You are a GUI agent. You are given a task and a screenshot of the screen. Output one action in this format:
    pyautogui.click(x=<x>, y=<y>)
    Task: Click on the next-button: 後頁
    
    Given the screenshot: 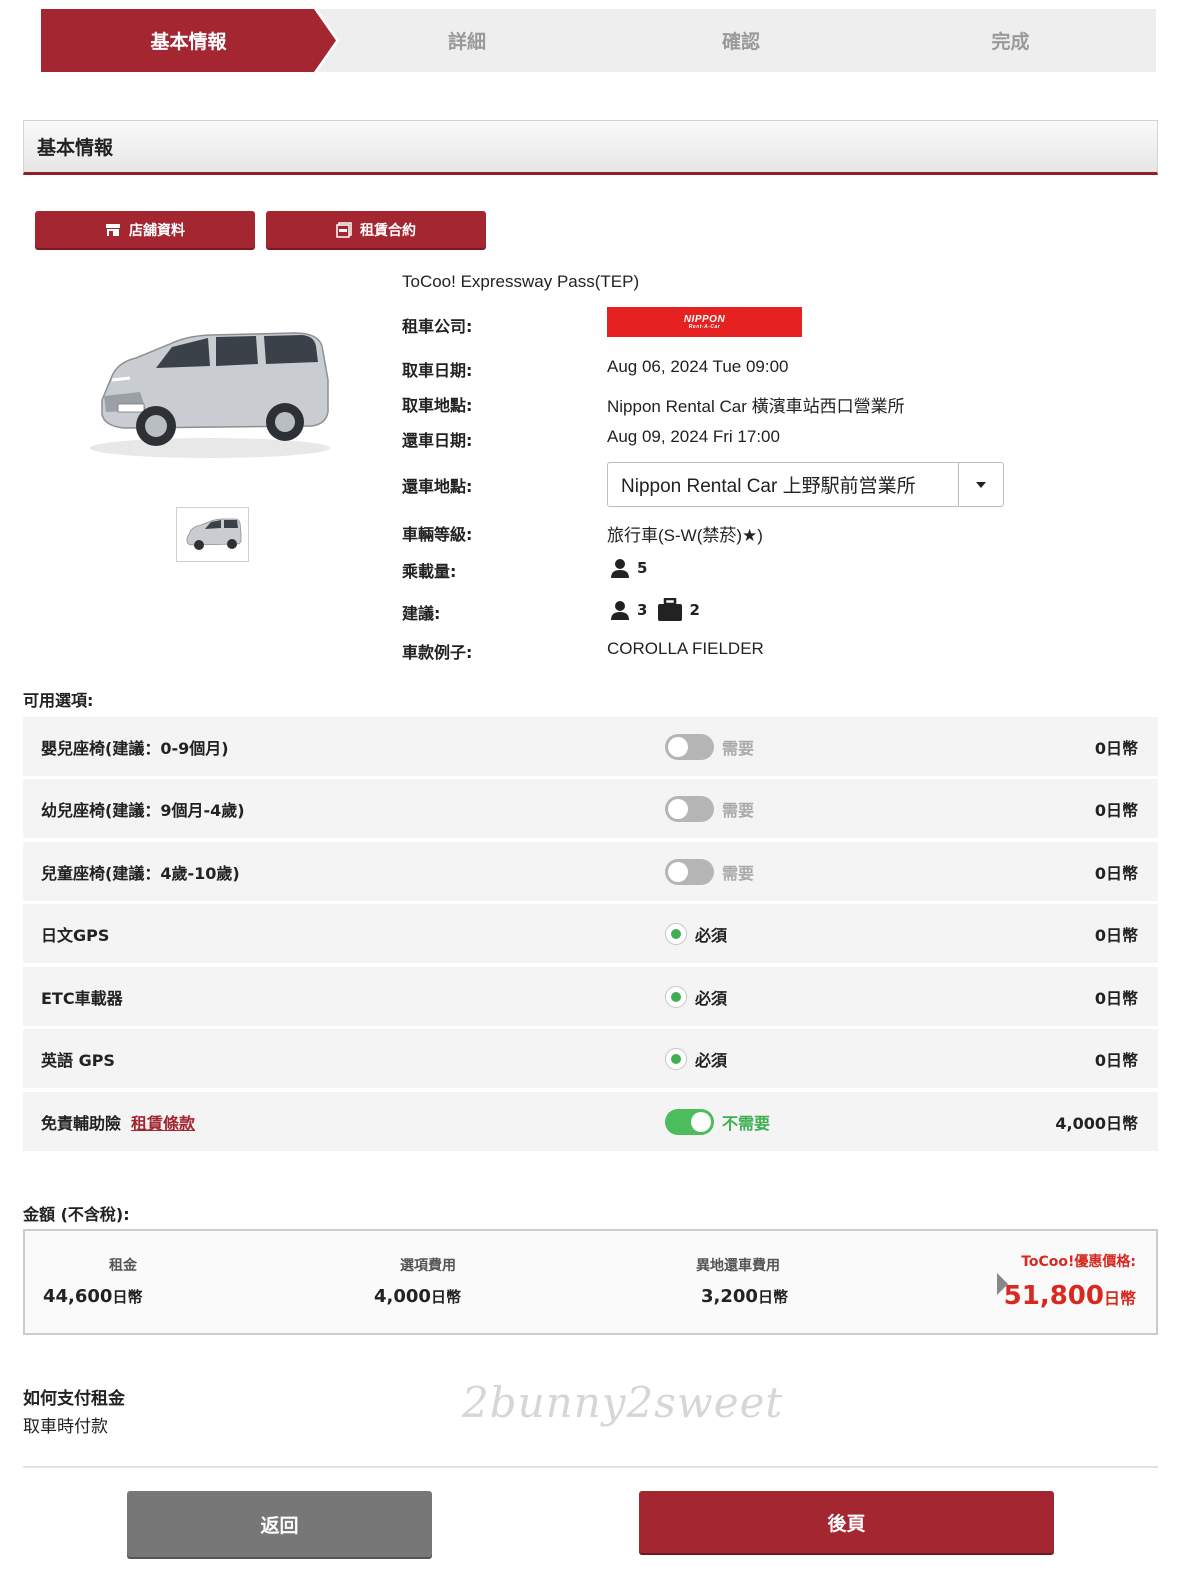 What is the action you would take?
    pyautogui.click(x=846, y=1522)
    